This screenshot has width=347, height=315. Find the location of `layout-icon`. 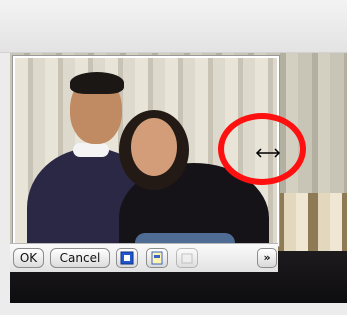

layout-icon is located at coordinates (127, 258).